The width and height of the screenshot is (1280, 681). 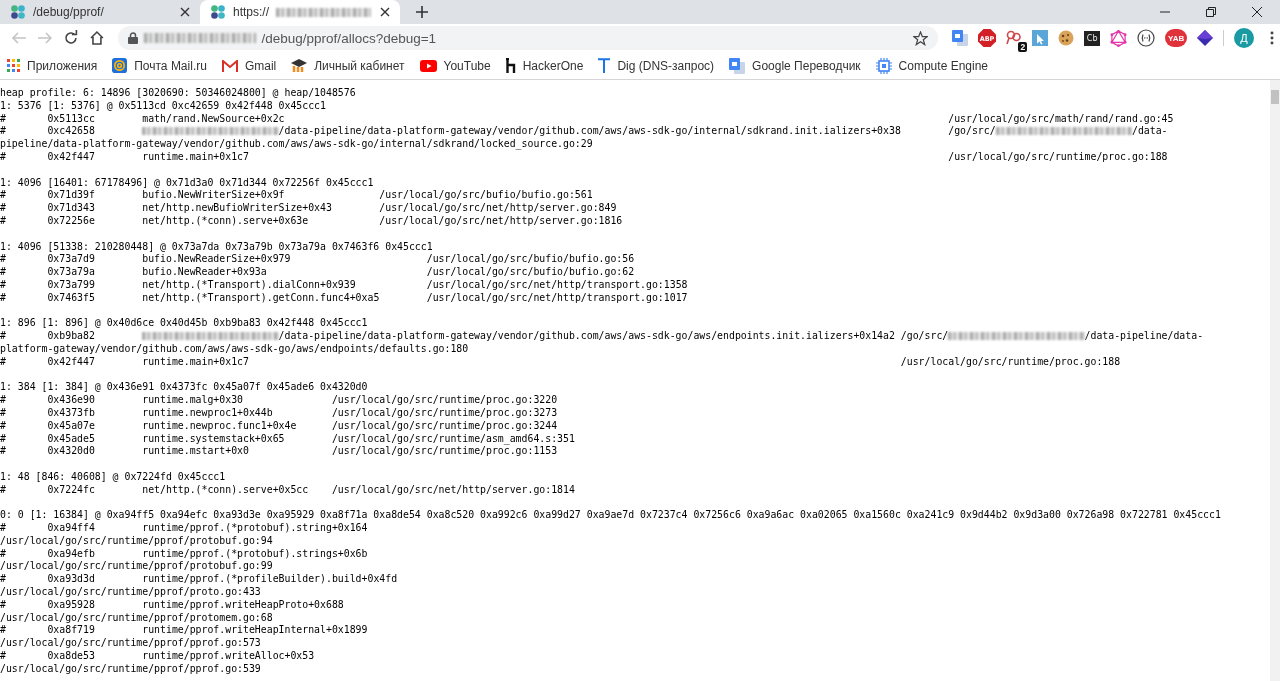 I want to click on chip-icon, so click(x=883, y=65).